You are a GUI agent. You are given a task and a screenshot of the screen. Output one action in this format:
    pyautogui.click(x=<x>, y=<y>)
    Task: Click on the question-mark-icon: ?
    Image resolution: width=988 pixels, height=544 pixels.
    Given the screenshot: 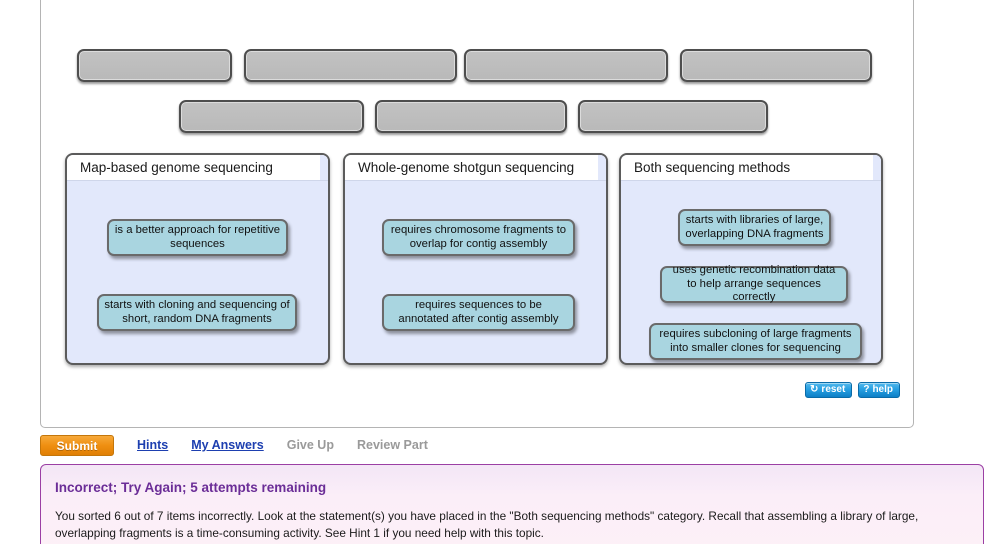 What is the action you would take?
    pyautogui.click(x=866, y=389)
    